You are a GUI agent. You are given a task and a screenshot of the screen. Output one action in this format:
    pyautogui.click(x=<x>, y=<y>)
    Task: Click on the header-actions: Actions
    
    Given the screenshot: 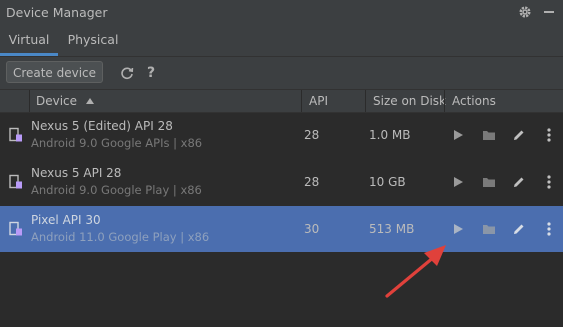 What is the action you would take?
    pyautogui.click(x=474, y=101)
    